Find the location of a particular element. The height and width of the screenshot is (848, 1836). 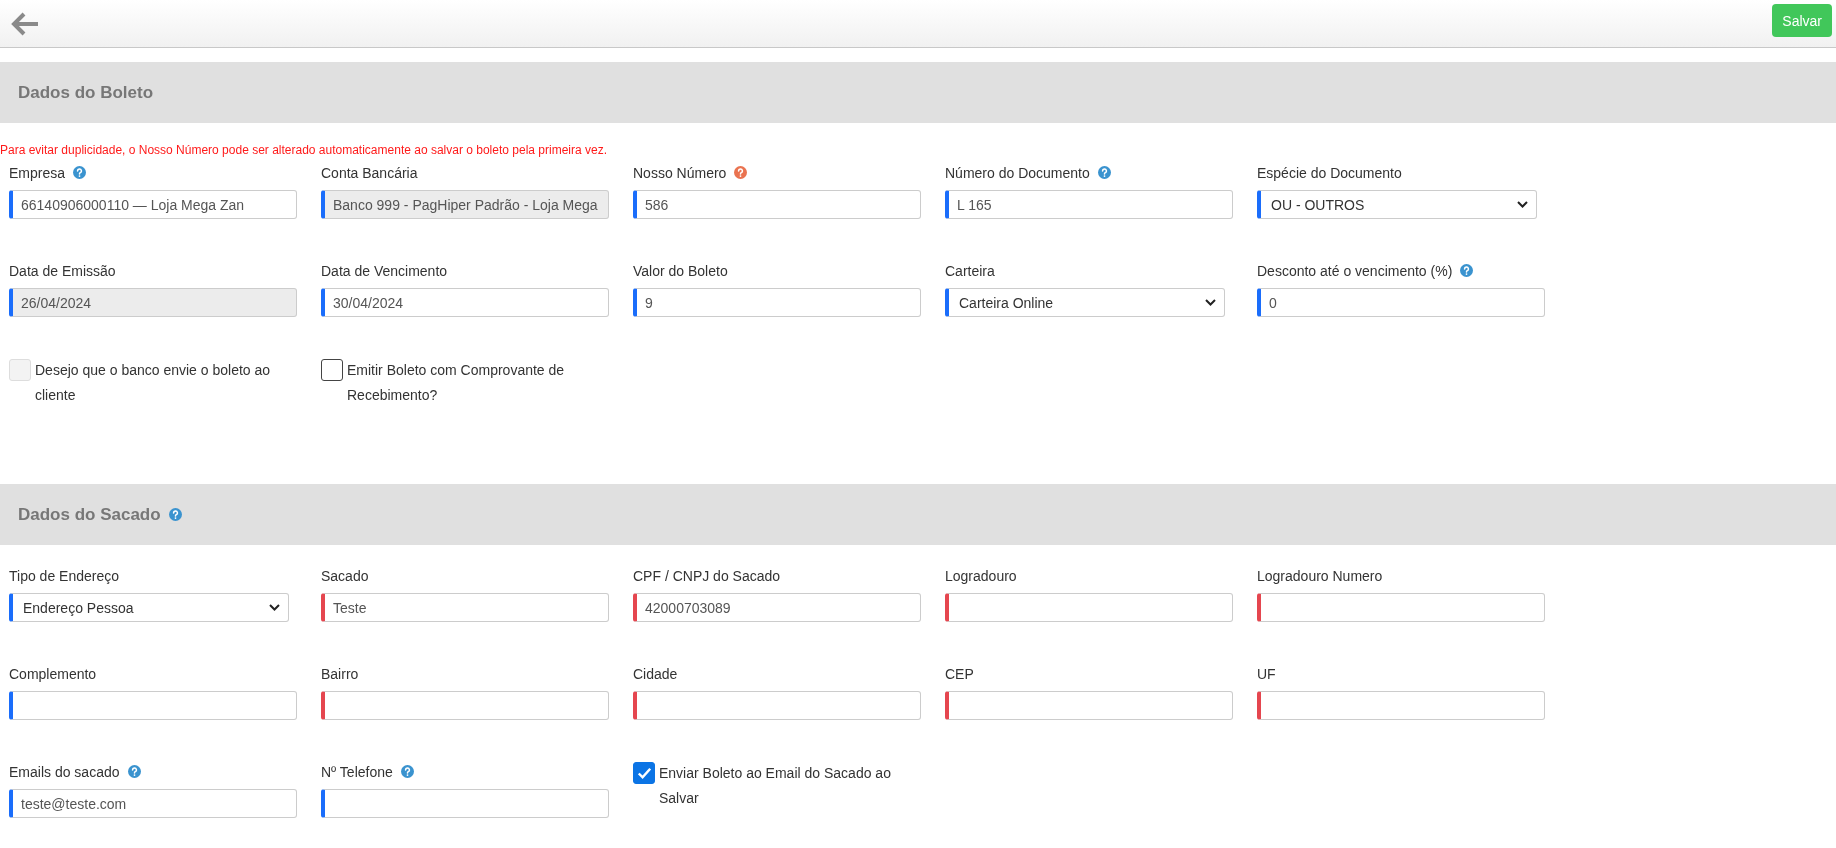

section-title: Dados do Sacado is located at coordinates (89, 514).